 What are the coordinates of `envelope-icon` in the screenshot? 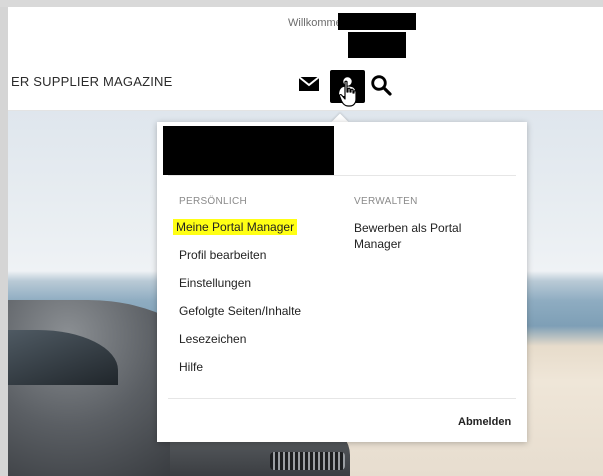 It's located at (309, 84).